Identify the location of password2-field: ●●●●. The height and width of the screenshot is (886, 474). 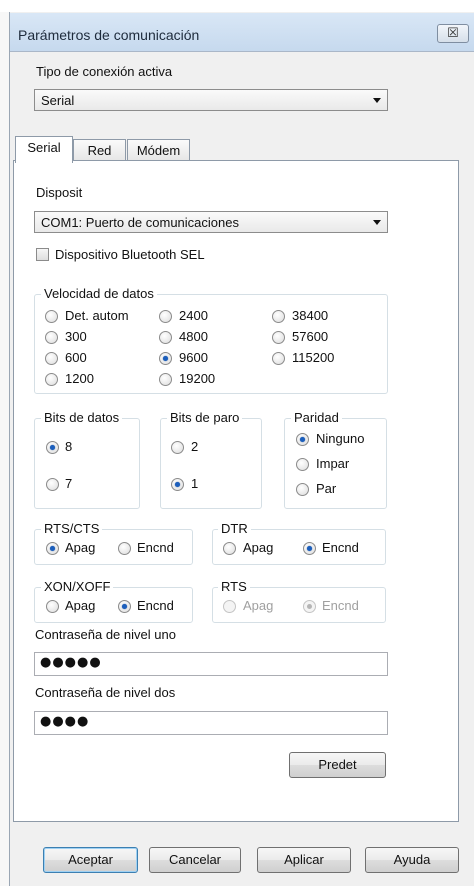
(211, 723).